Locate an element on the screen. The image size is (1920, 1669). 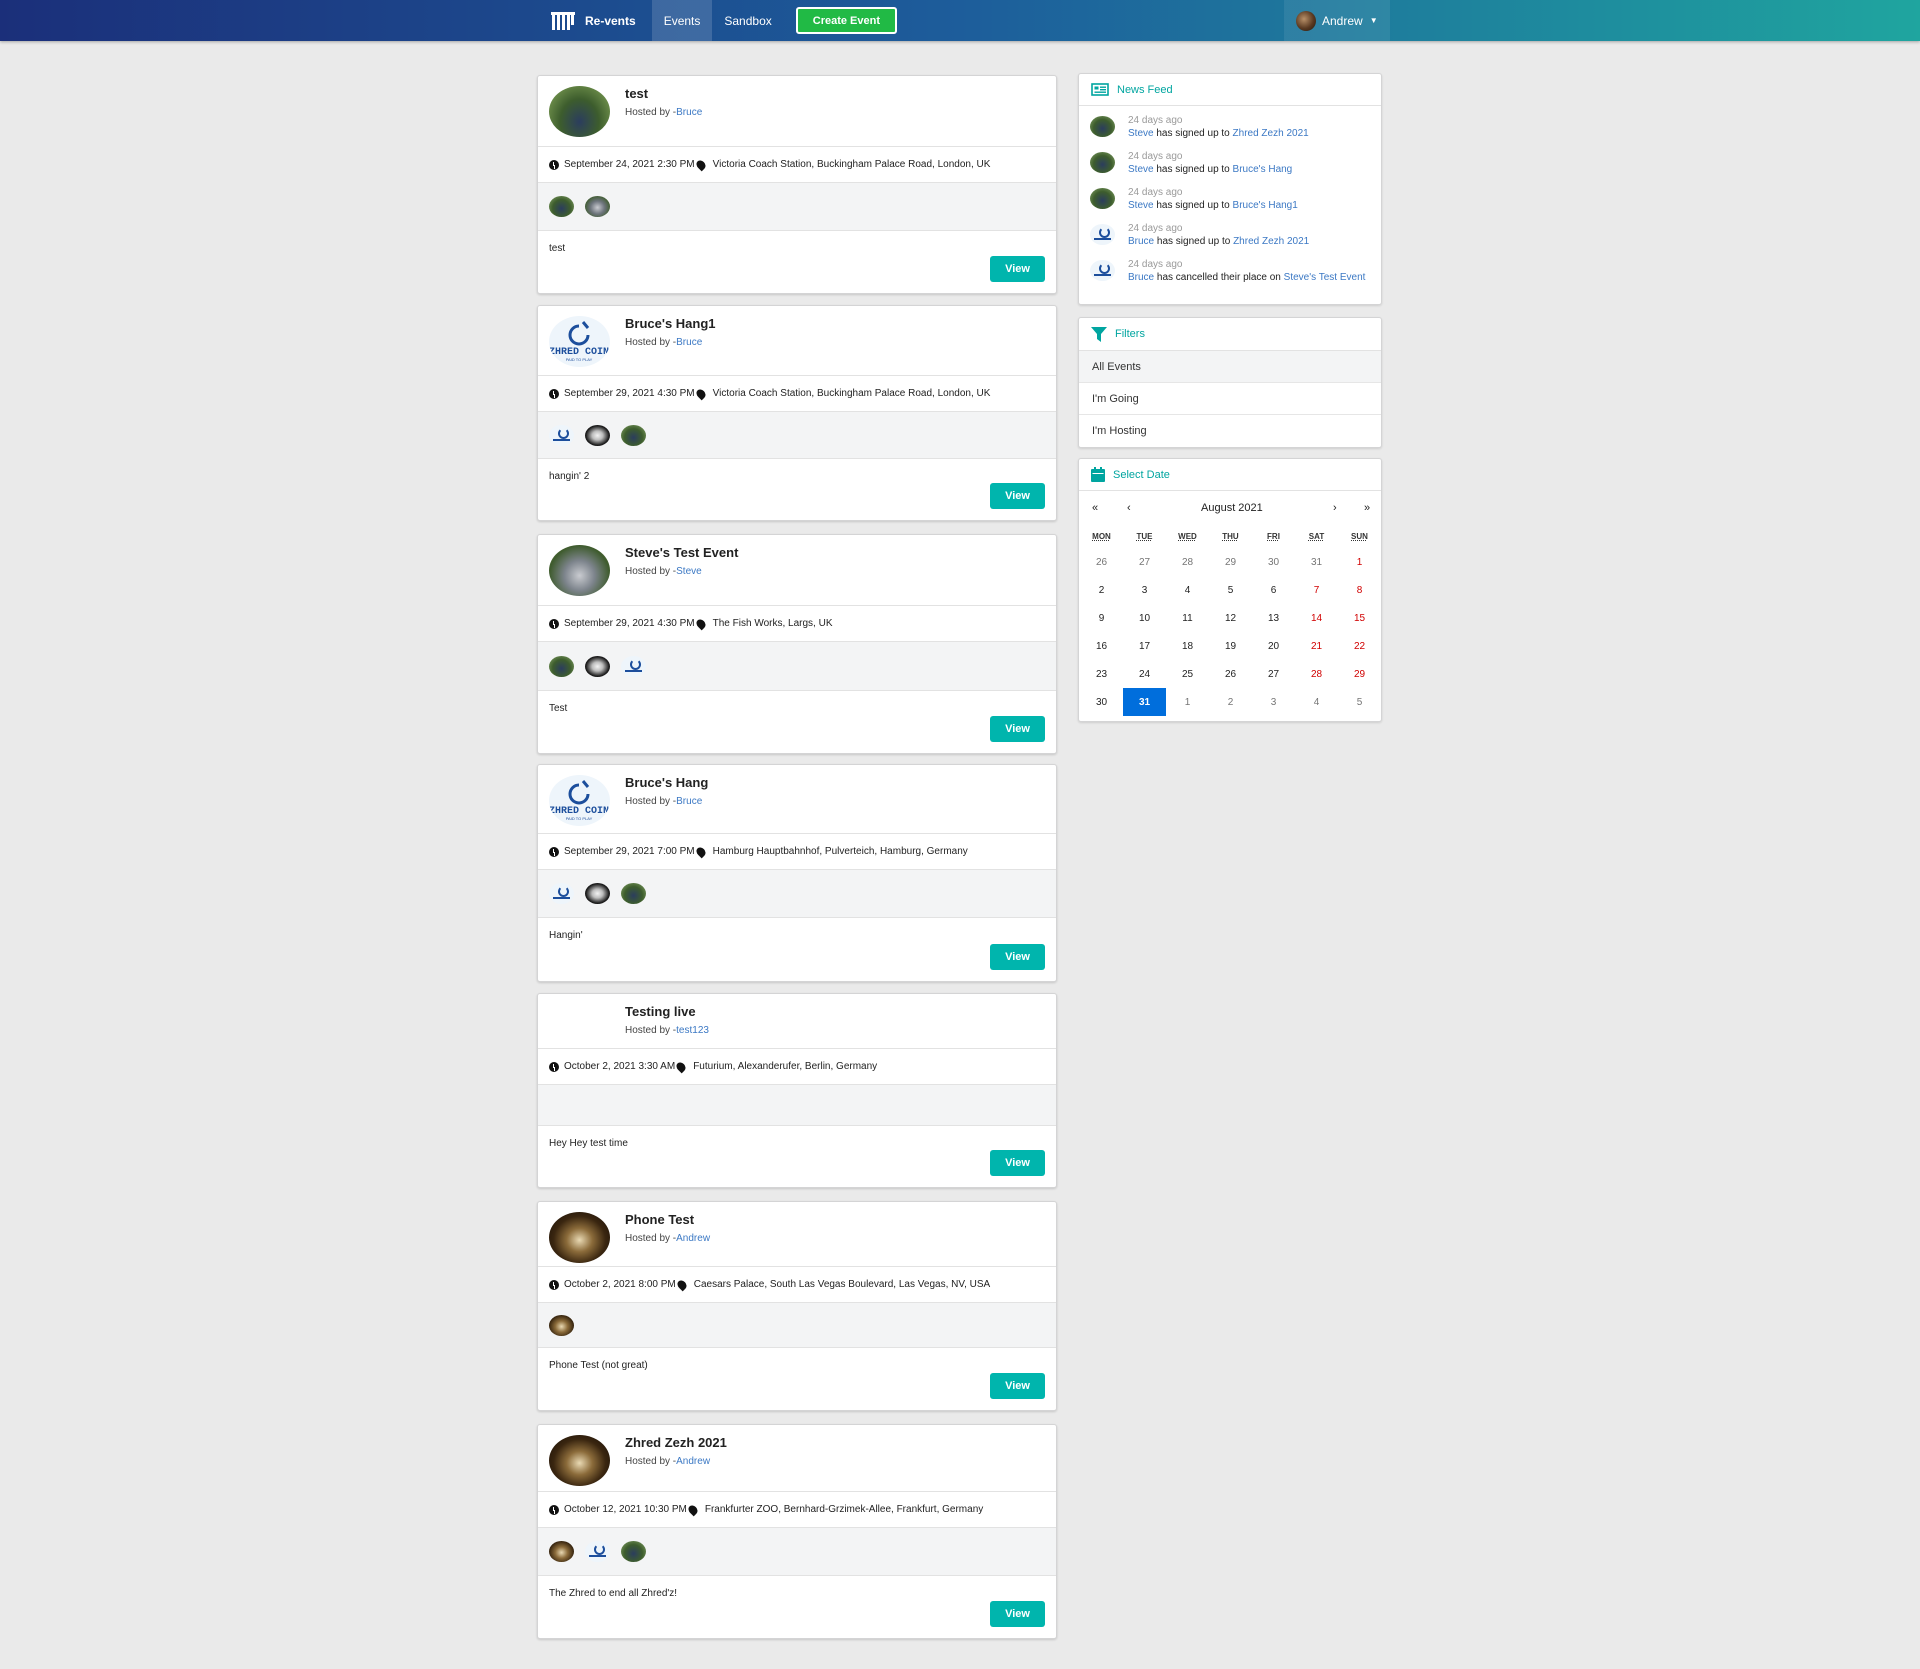
calendar-day: 9 is located at coordinates (1101, 618).